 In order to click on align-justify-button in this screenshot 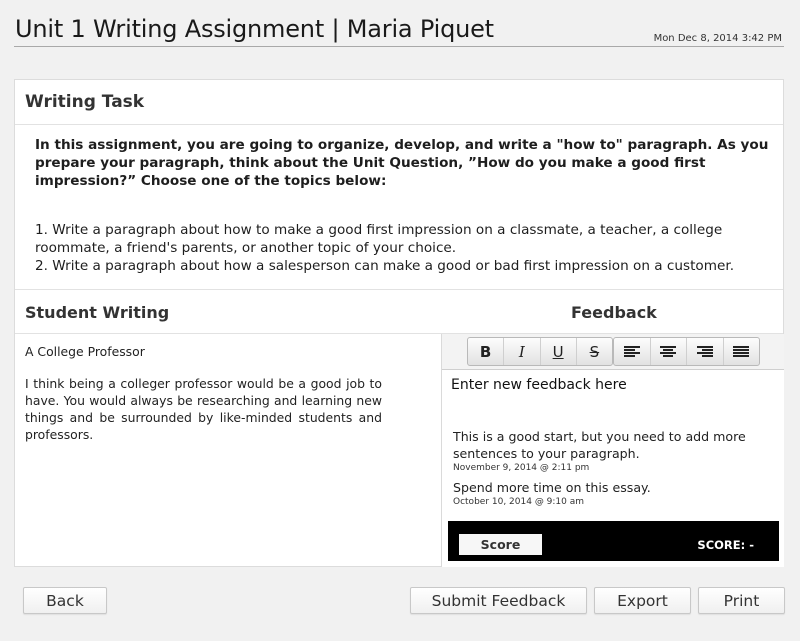, I will do `click(742, 351)`.